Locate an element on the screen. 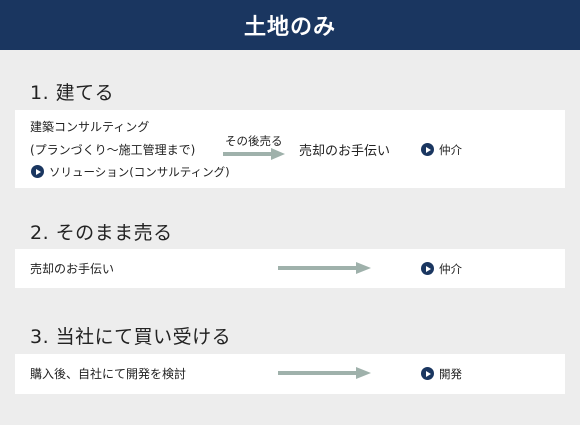 The height and width of the screenshot is (425, 580). page-header: 土地のみ is located at coordinates (290, 25).